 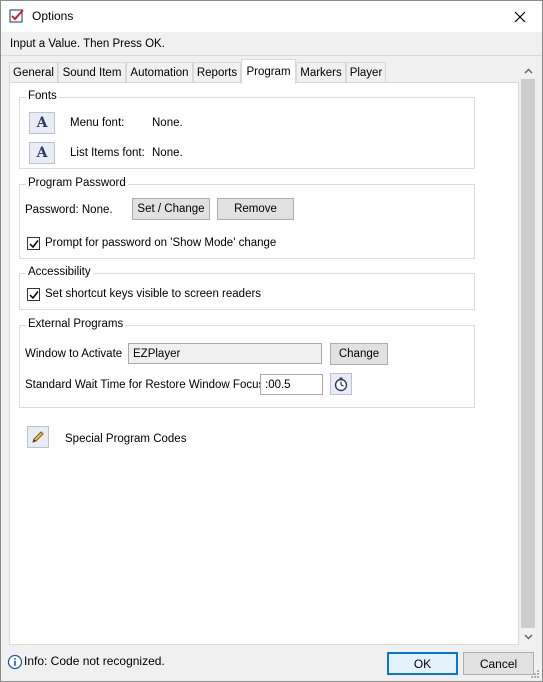 What do you see at coordinates (59, 272) in the screenshot?
I see `accessibility-group-title: Accessibility` at bounding box center [59, 272].